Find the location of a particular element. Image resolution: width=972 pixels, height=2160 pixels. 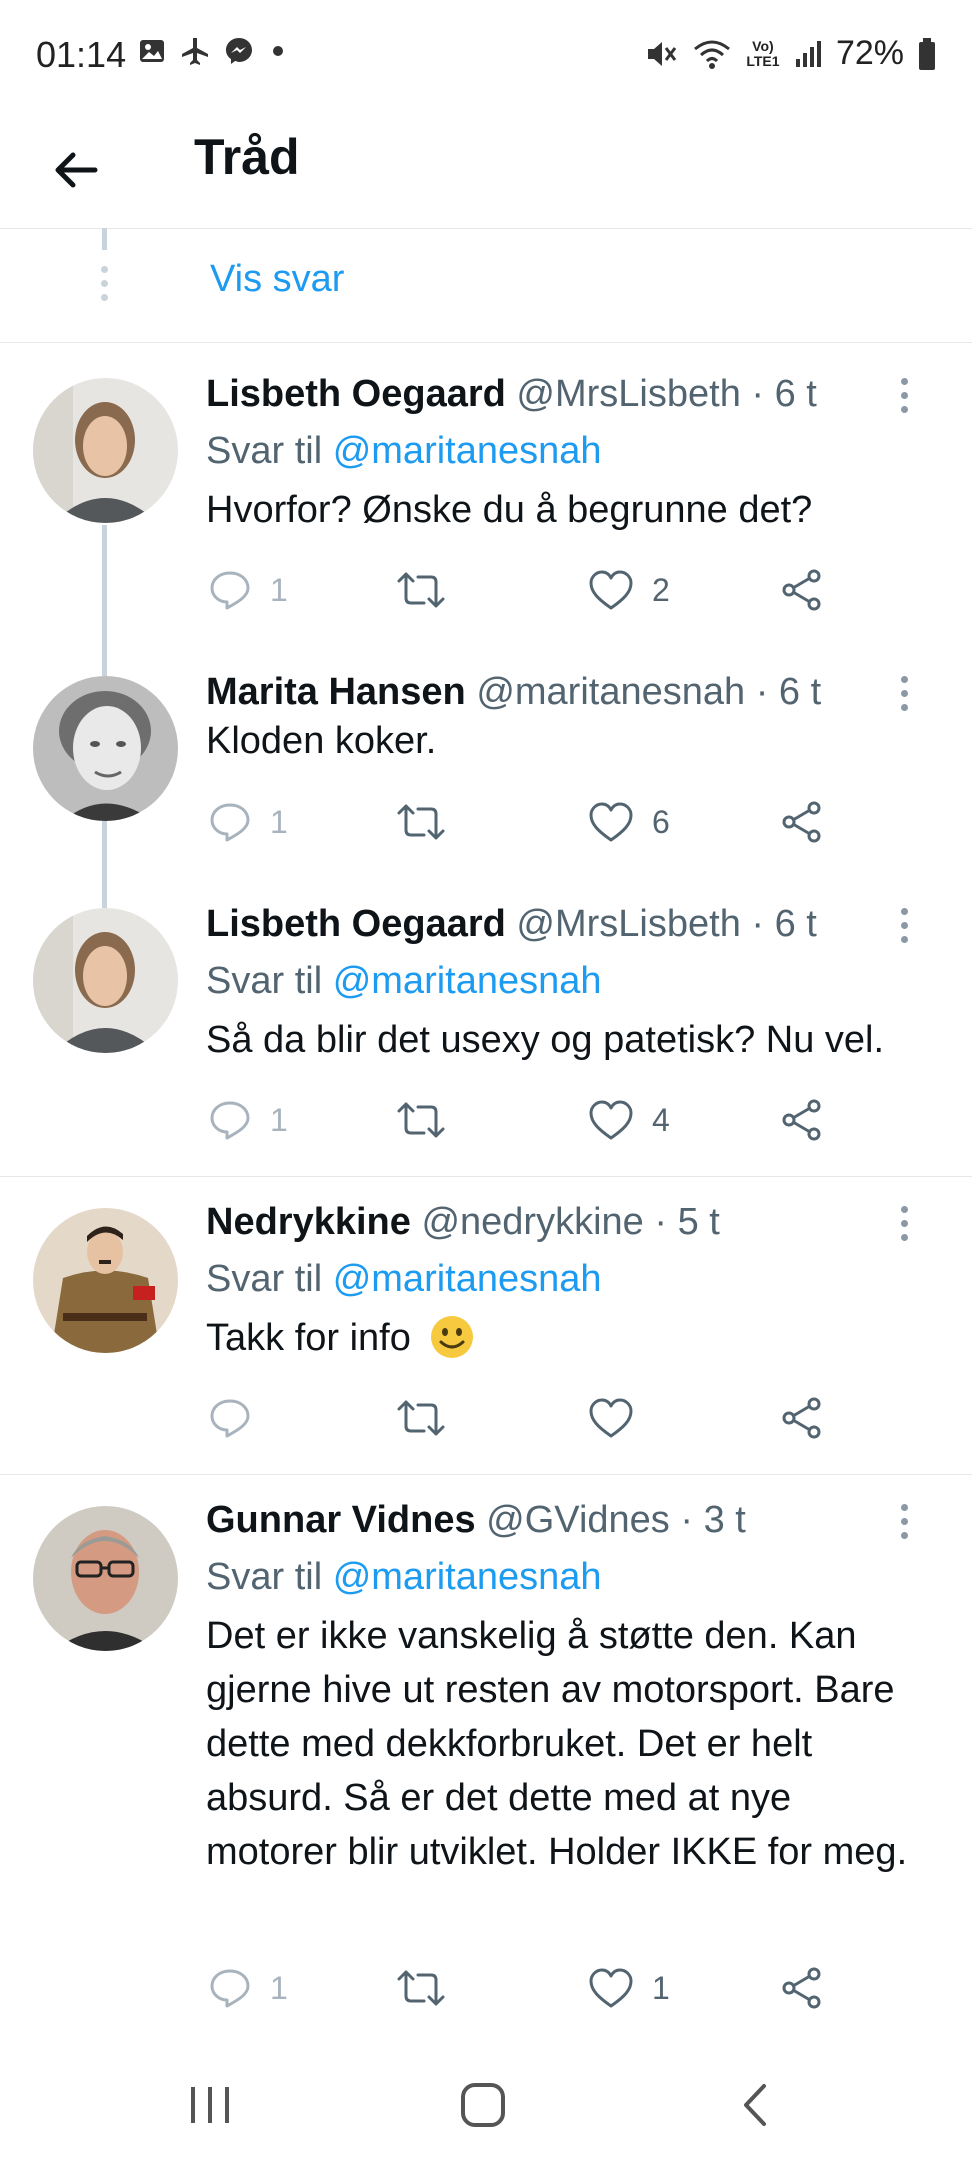

author-handle: @GVidnes is located at coordinates (578, 1520).